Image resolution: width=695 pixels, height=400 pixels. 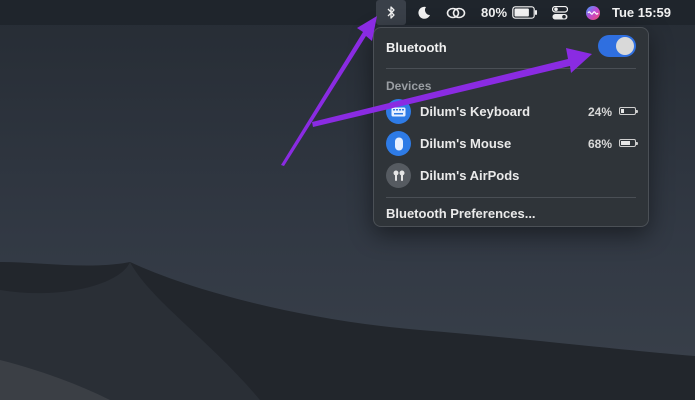 What do you see at coordinates (409, 86) in the screenshot?
I see `devices-section-label: Devices` at bounding box center [409, 86].